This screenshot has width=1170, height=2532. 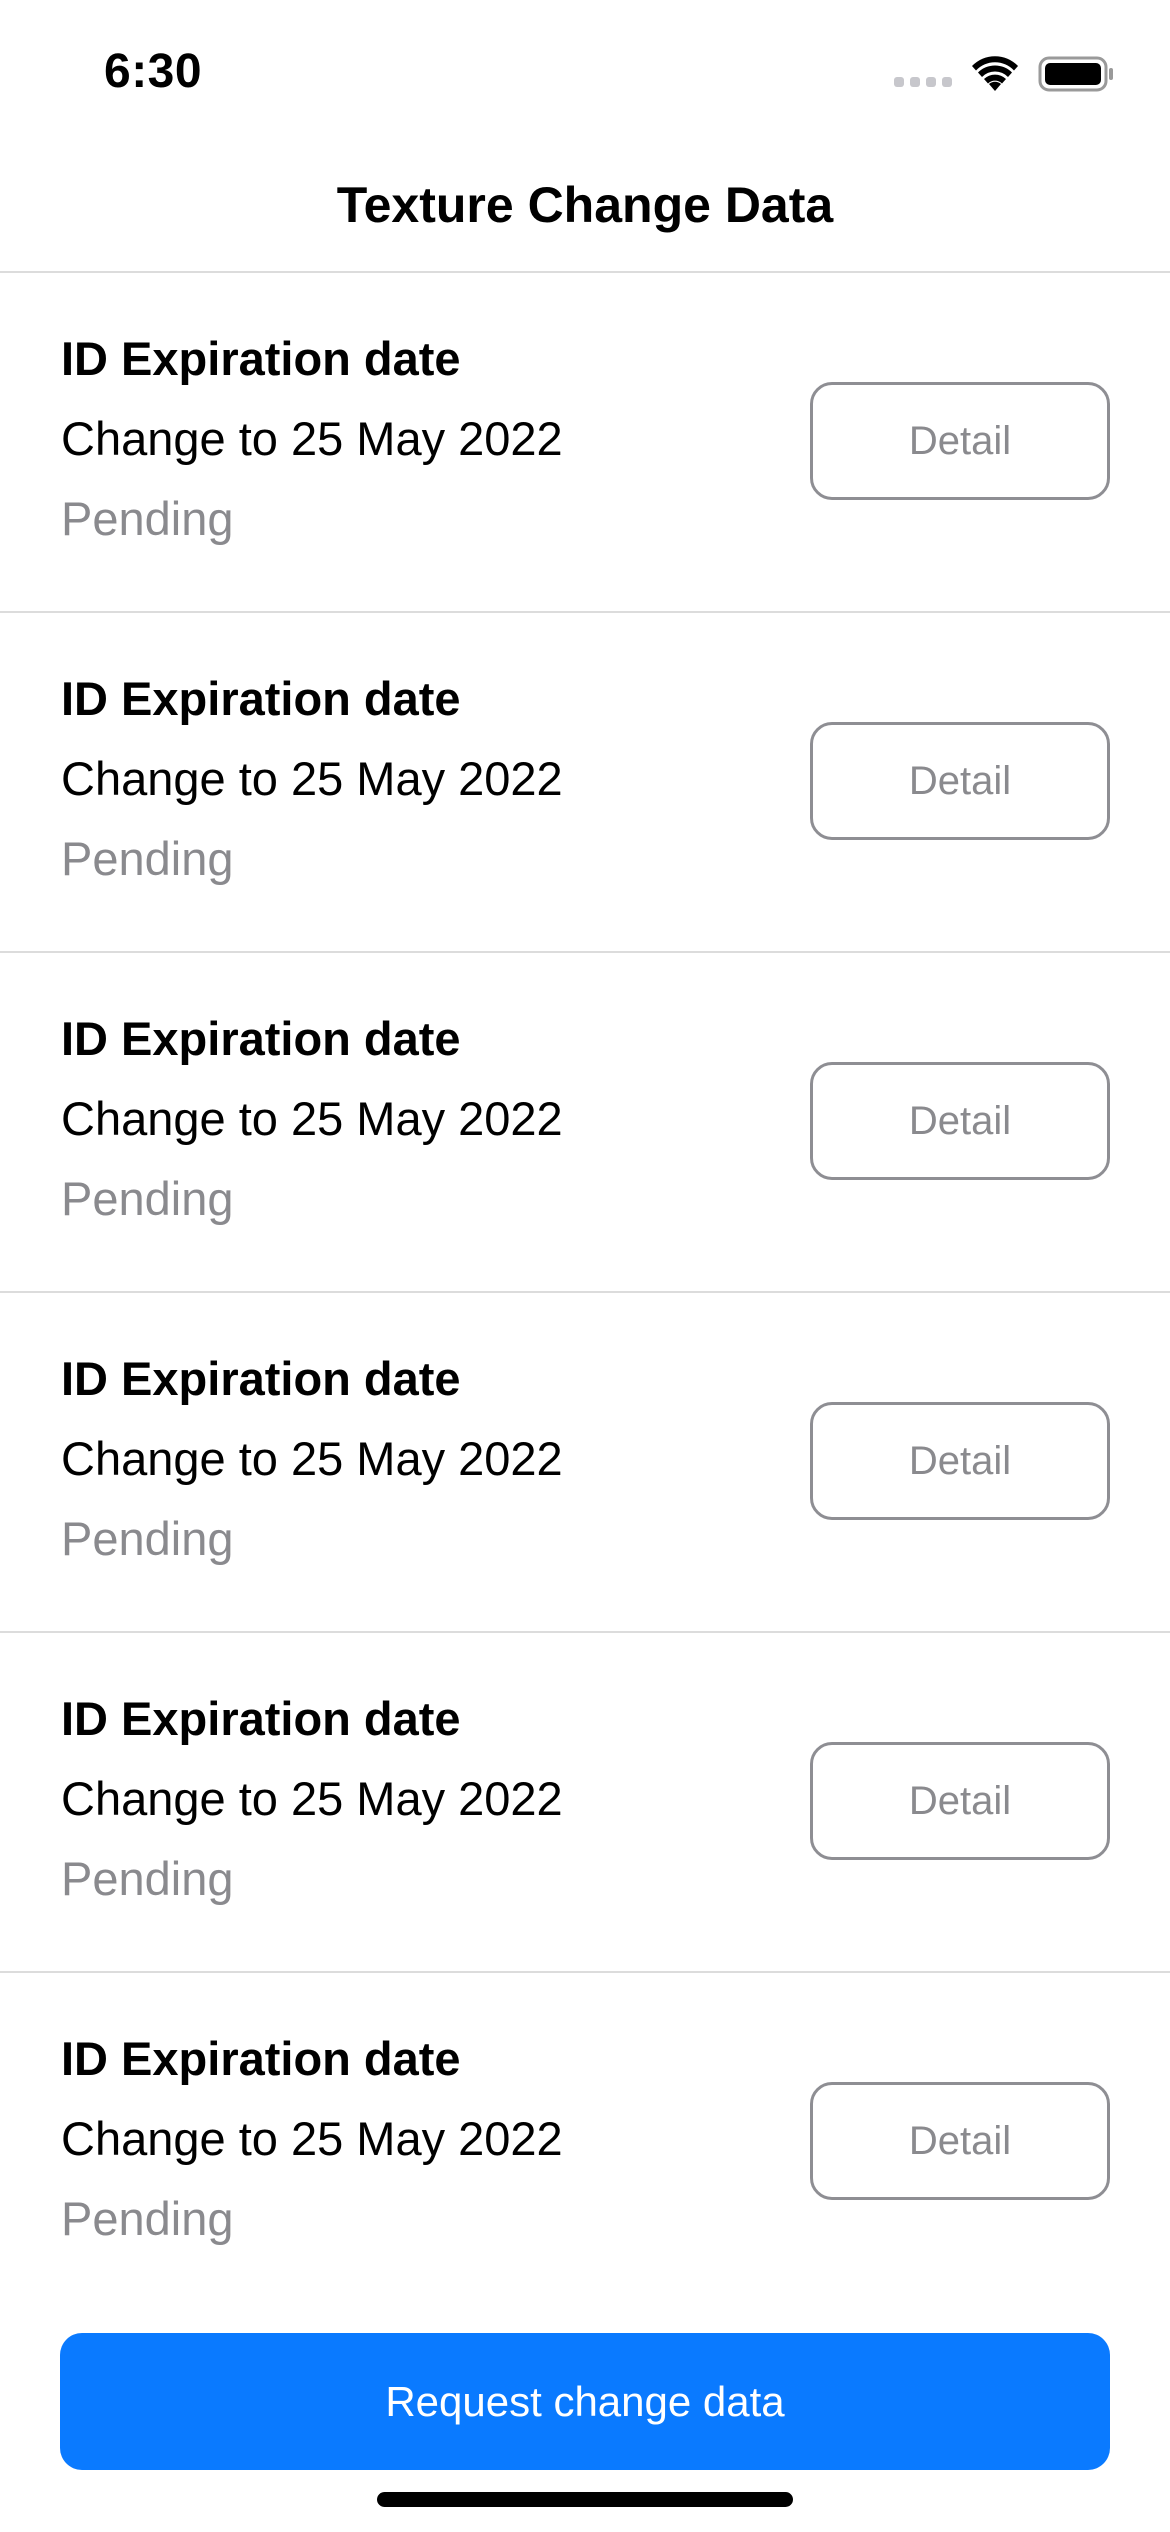 I want to click on wifi-icon, so click(x=995, y=73).